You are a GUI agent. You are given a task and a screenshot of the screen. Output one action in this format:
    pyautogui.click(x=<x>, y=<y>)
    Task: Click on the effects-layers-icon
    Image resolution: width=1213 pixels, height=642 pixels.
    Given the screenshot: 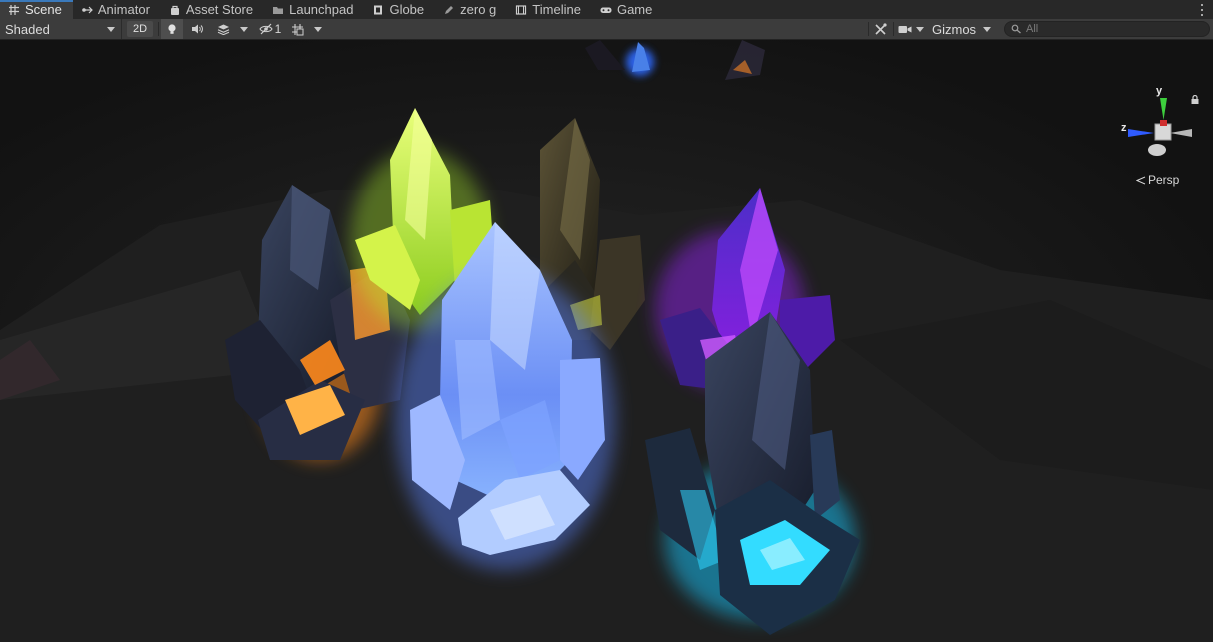 What is the action you would take?
    pyautogui.click(x=223, y=29)
    